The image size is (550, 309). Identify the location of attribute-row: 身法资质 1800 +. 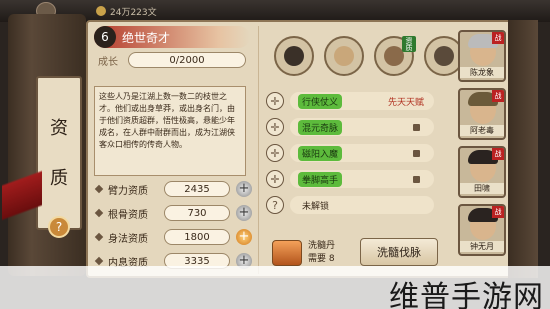
(176, 237).